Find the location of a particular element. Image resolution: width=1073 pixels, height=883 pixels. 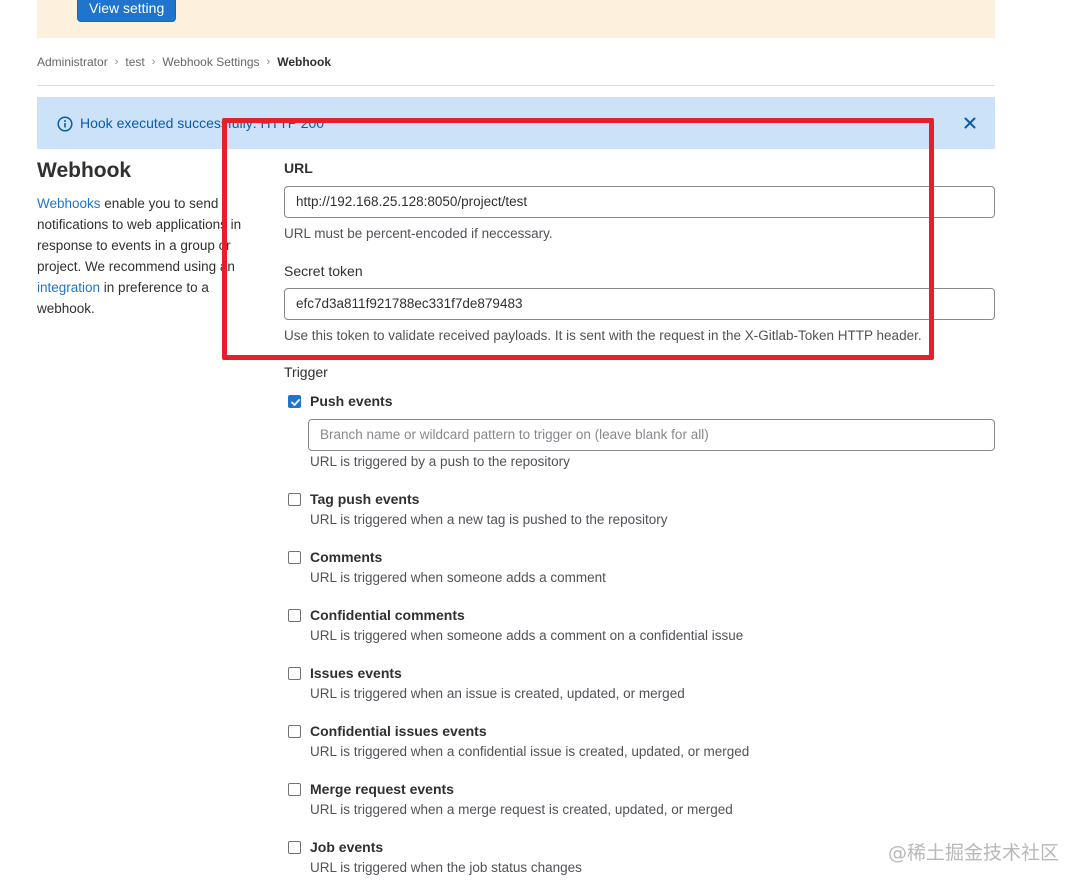

secret-token-input: efc7d3a811f921788ec331f7de879483 is located at coordinates (639, 304).